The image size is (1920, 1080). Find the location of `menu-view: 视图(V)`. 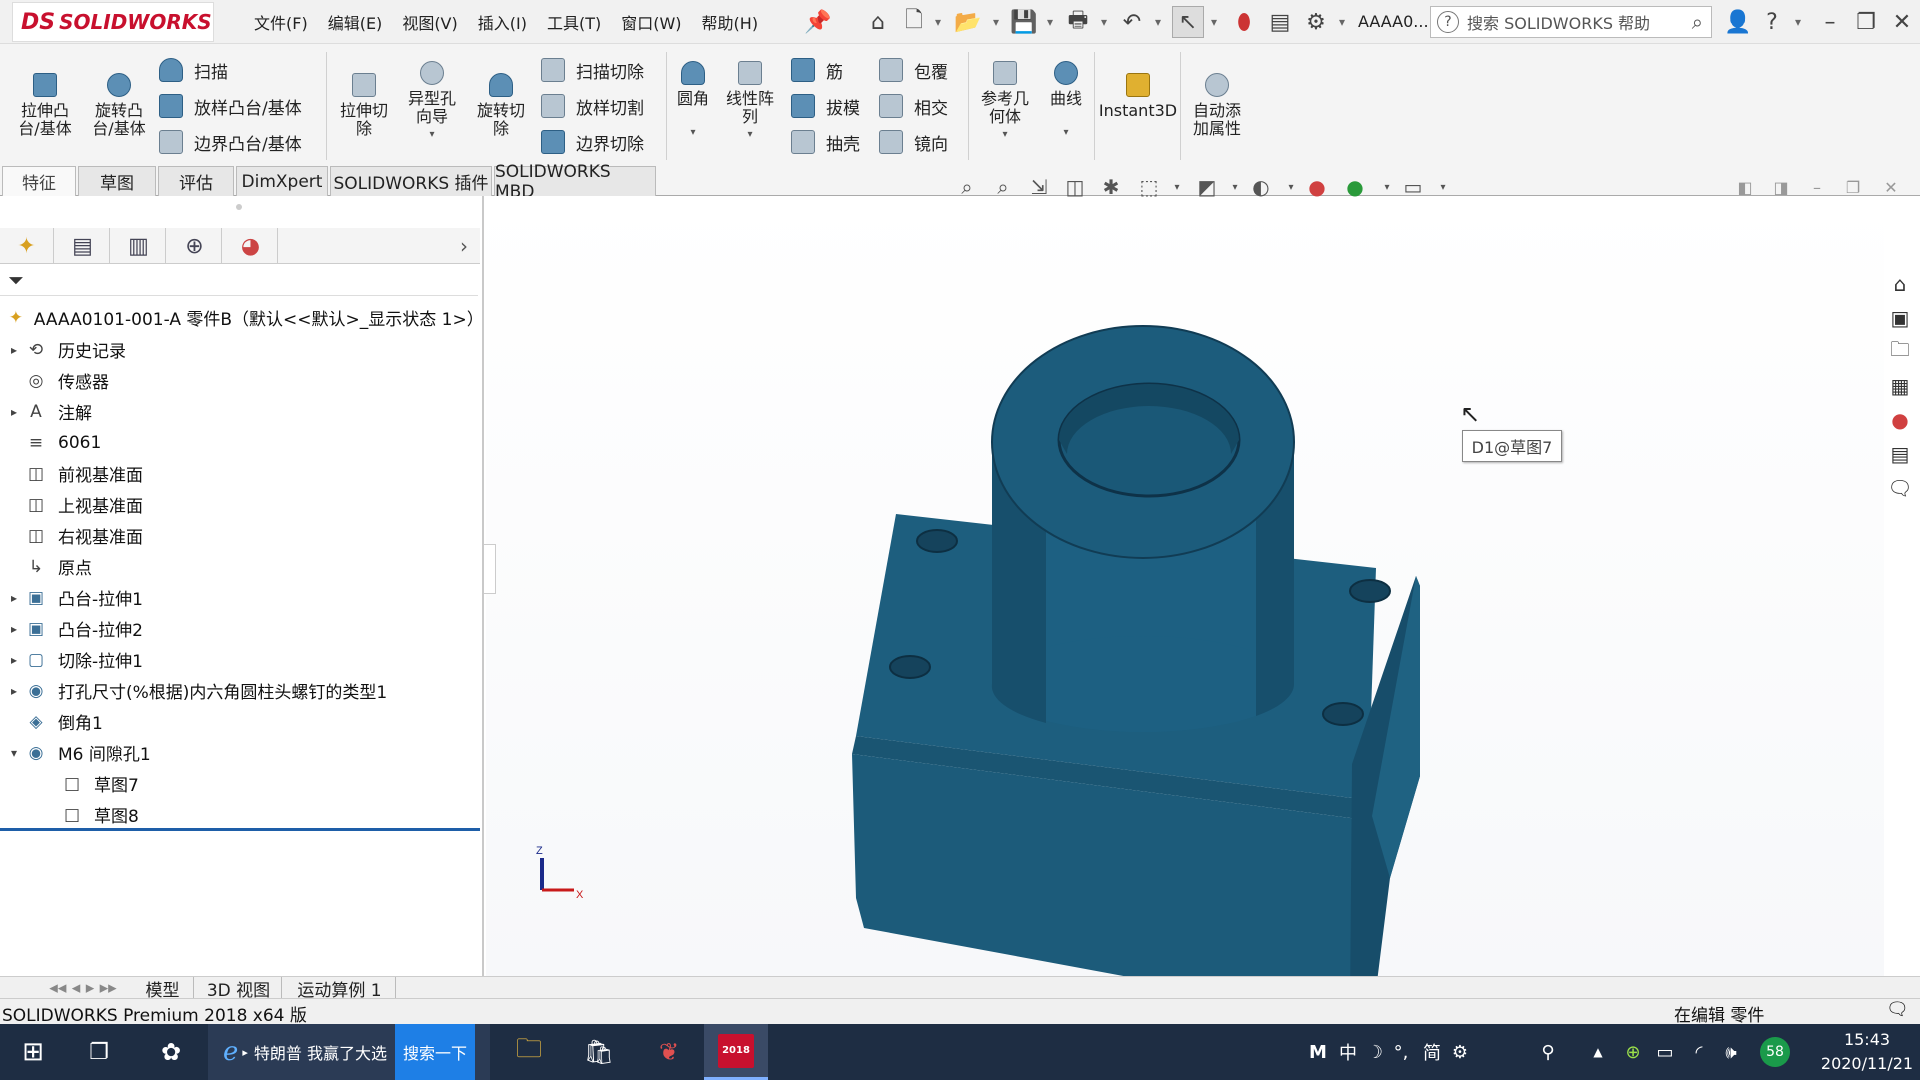

menu-view: 视图(V) is located at coordinates (429, 22).